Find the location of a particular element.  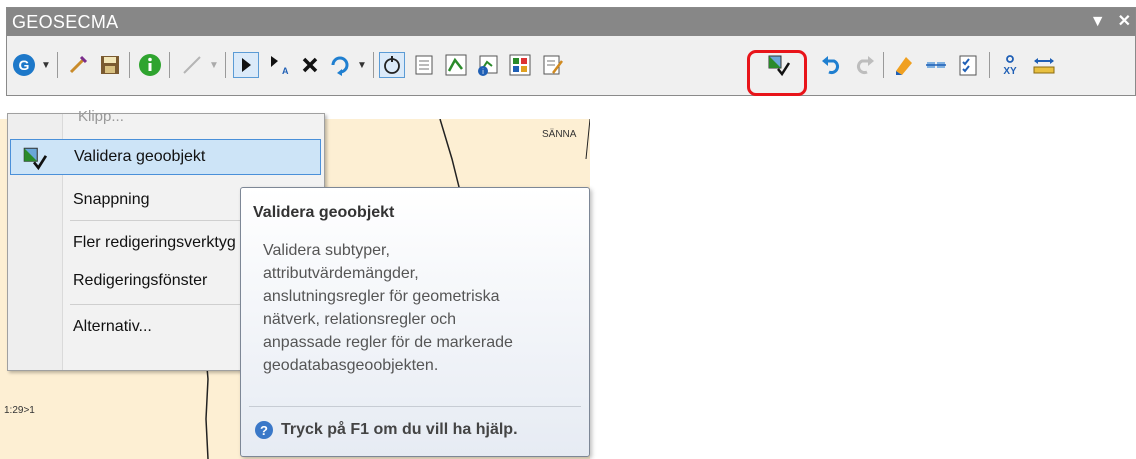

menu-item-label: Snappning is located at coordinates (111, 199).